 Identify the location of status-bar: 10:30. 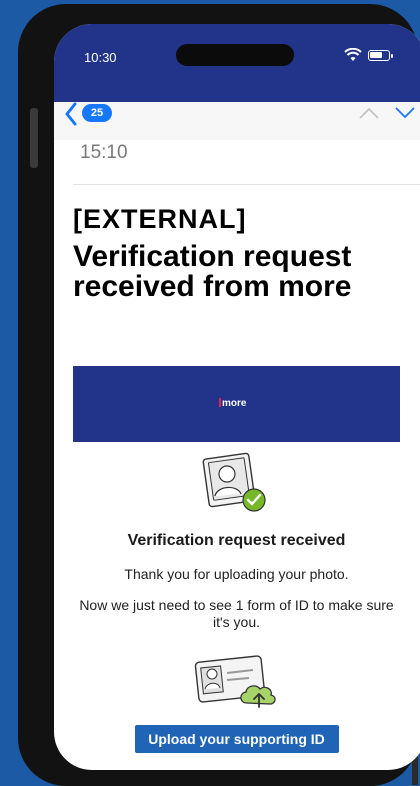
(237, 63).